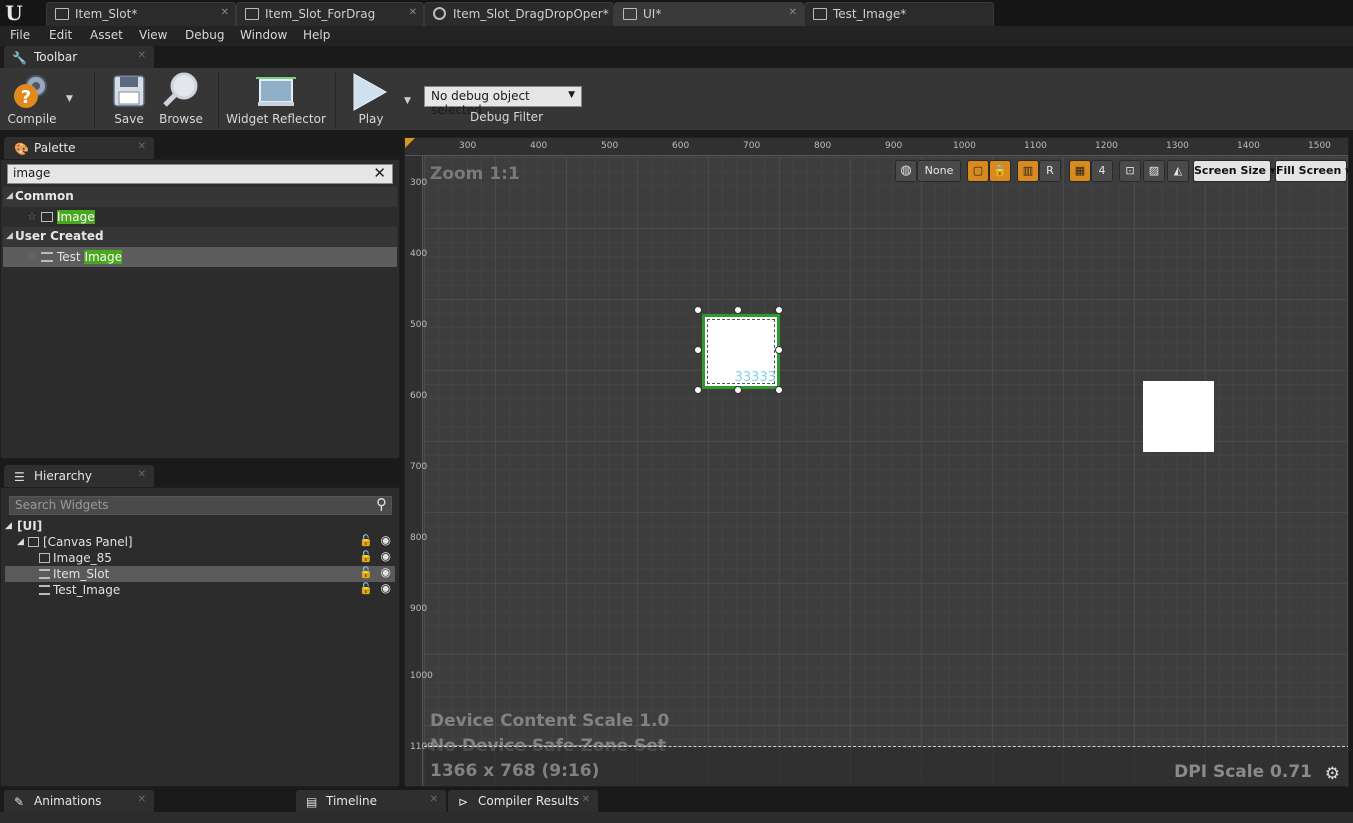 The height and width of the screenshot is (823, 1353). Describe the element at coordinates (676, 57) in the screenshot. I see `toolbar-header: 🔧 Toolbar ✕` at that location.